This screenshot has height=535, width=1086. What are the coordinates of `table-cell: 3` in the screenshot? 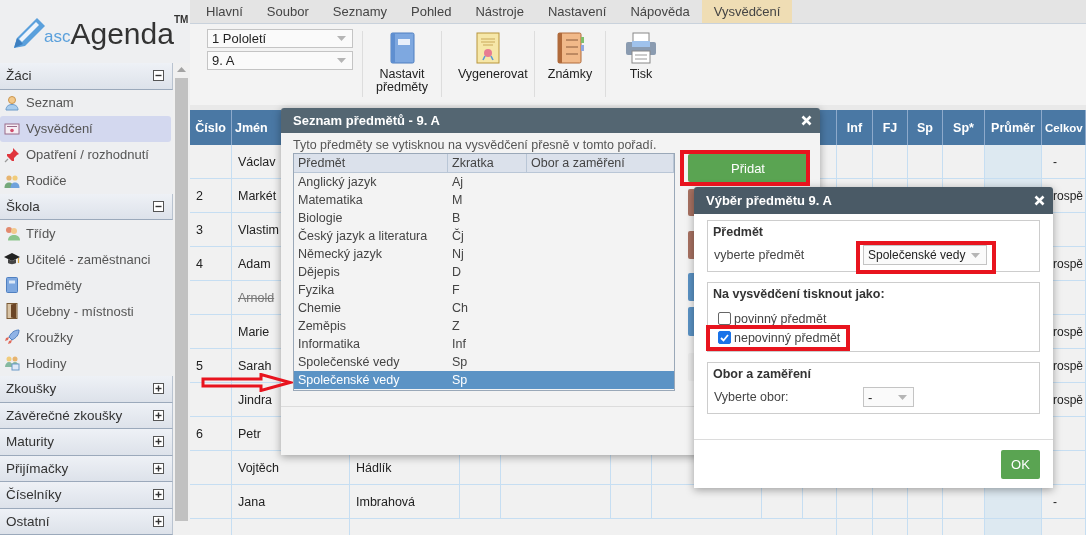 It's located at (211, 230).